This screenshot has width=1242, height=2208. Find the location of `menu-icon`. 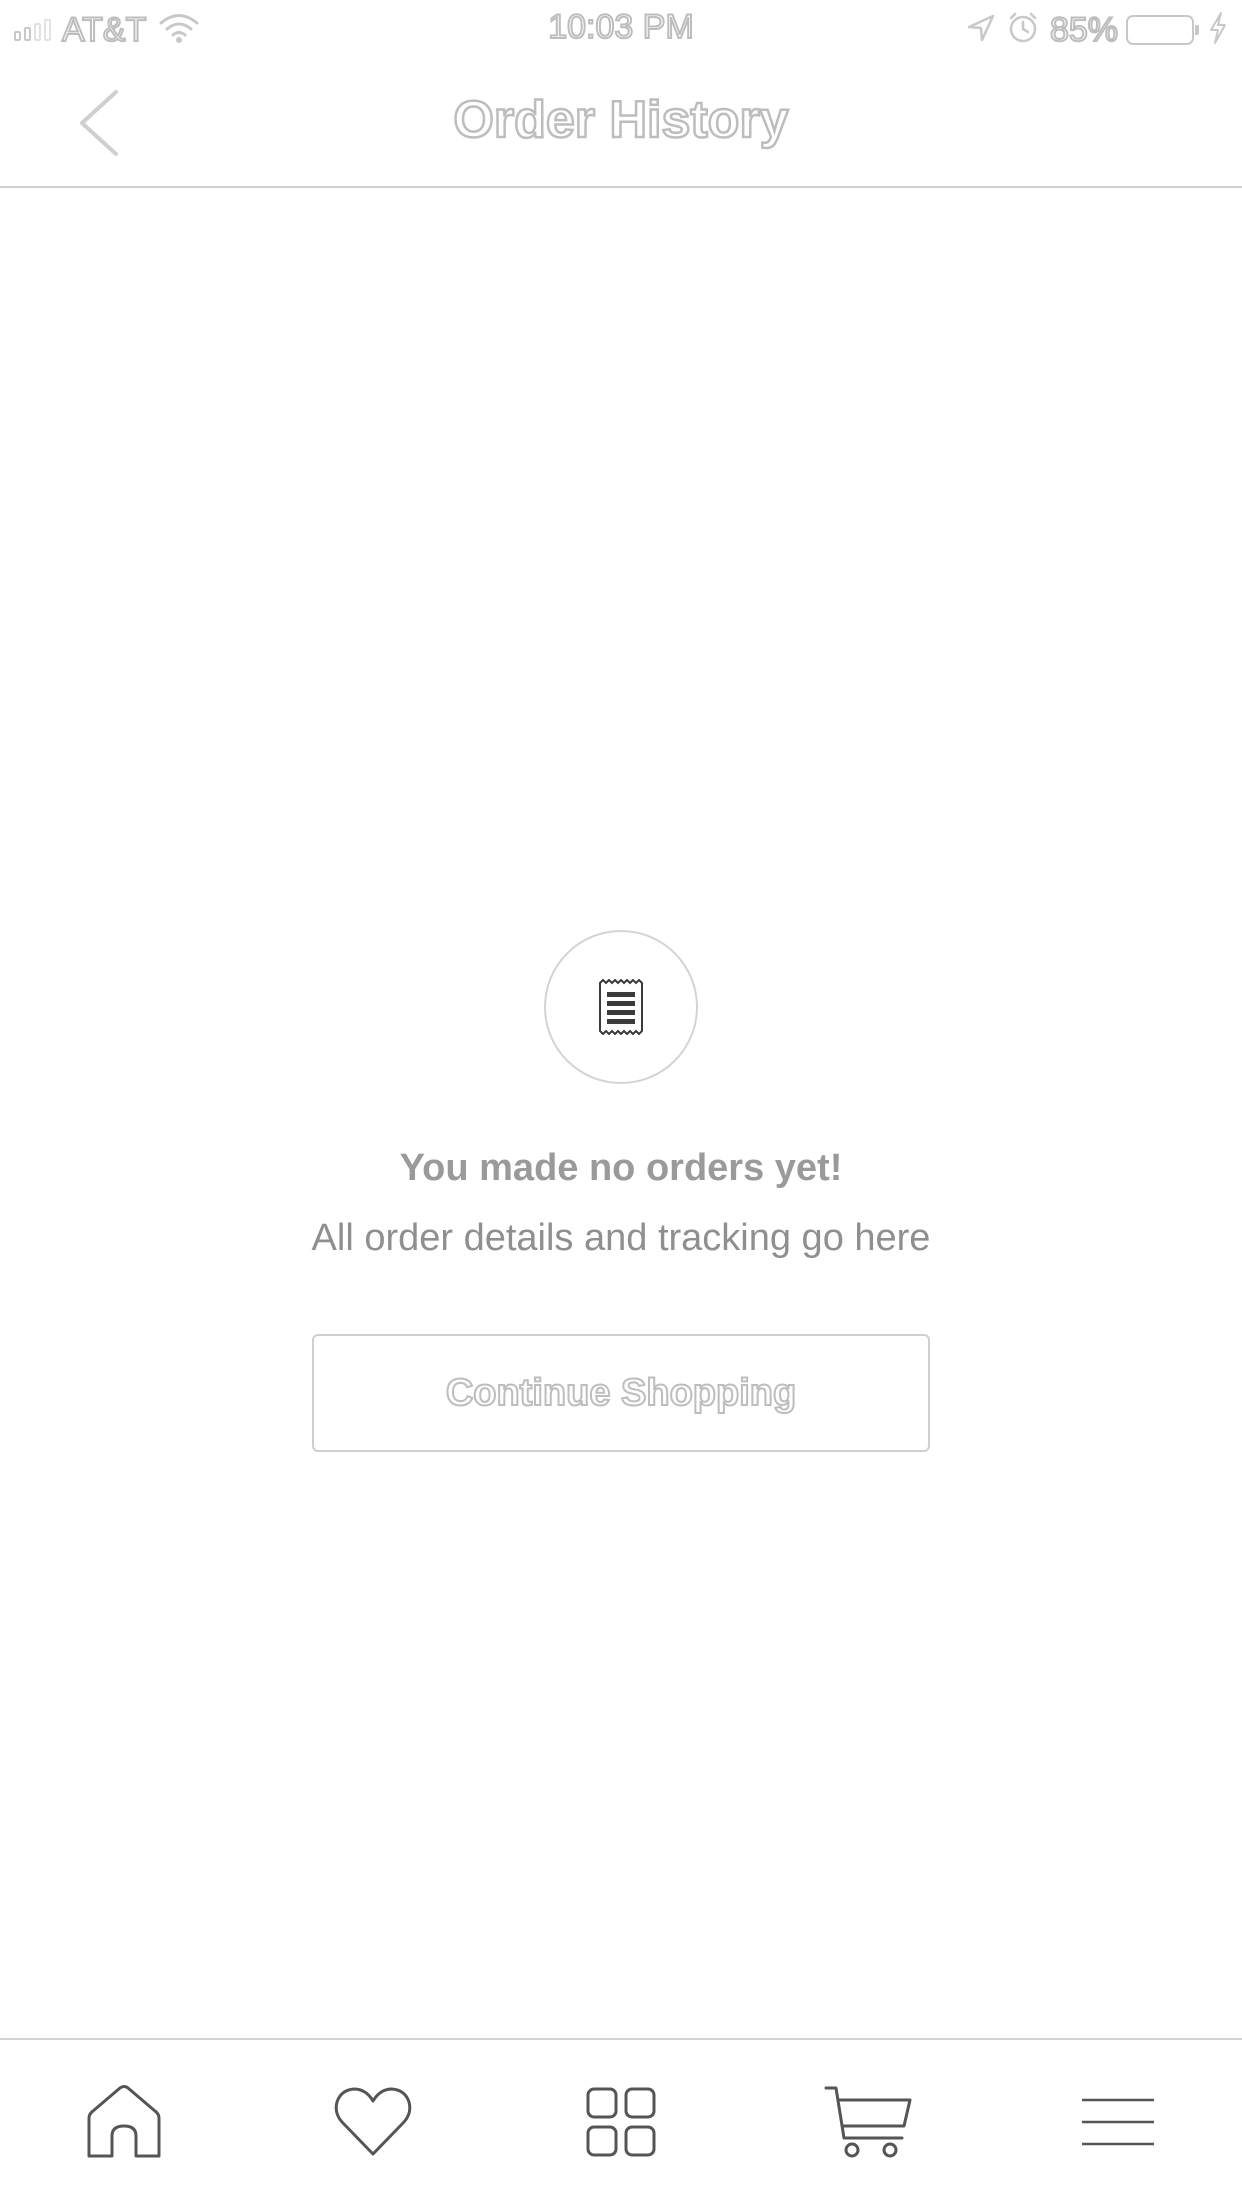

menu-icon is located at coordinates (1117, 2122).